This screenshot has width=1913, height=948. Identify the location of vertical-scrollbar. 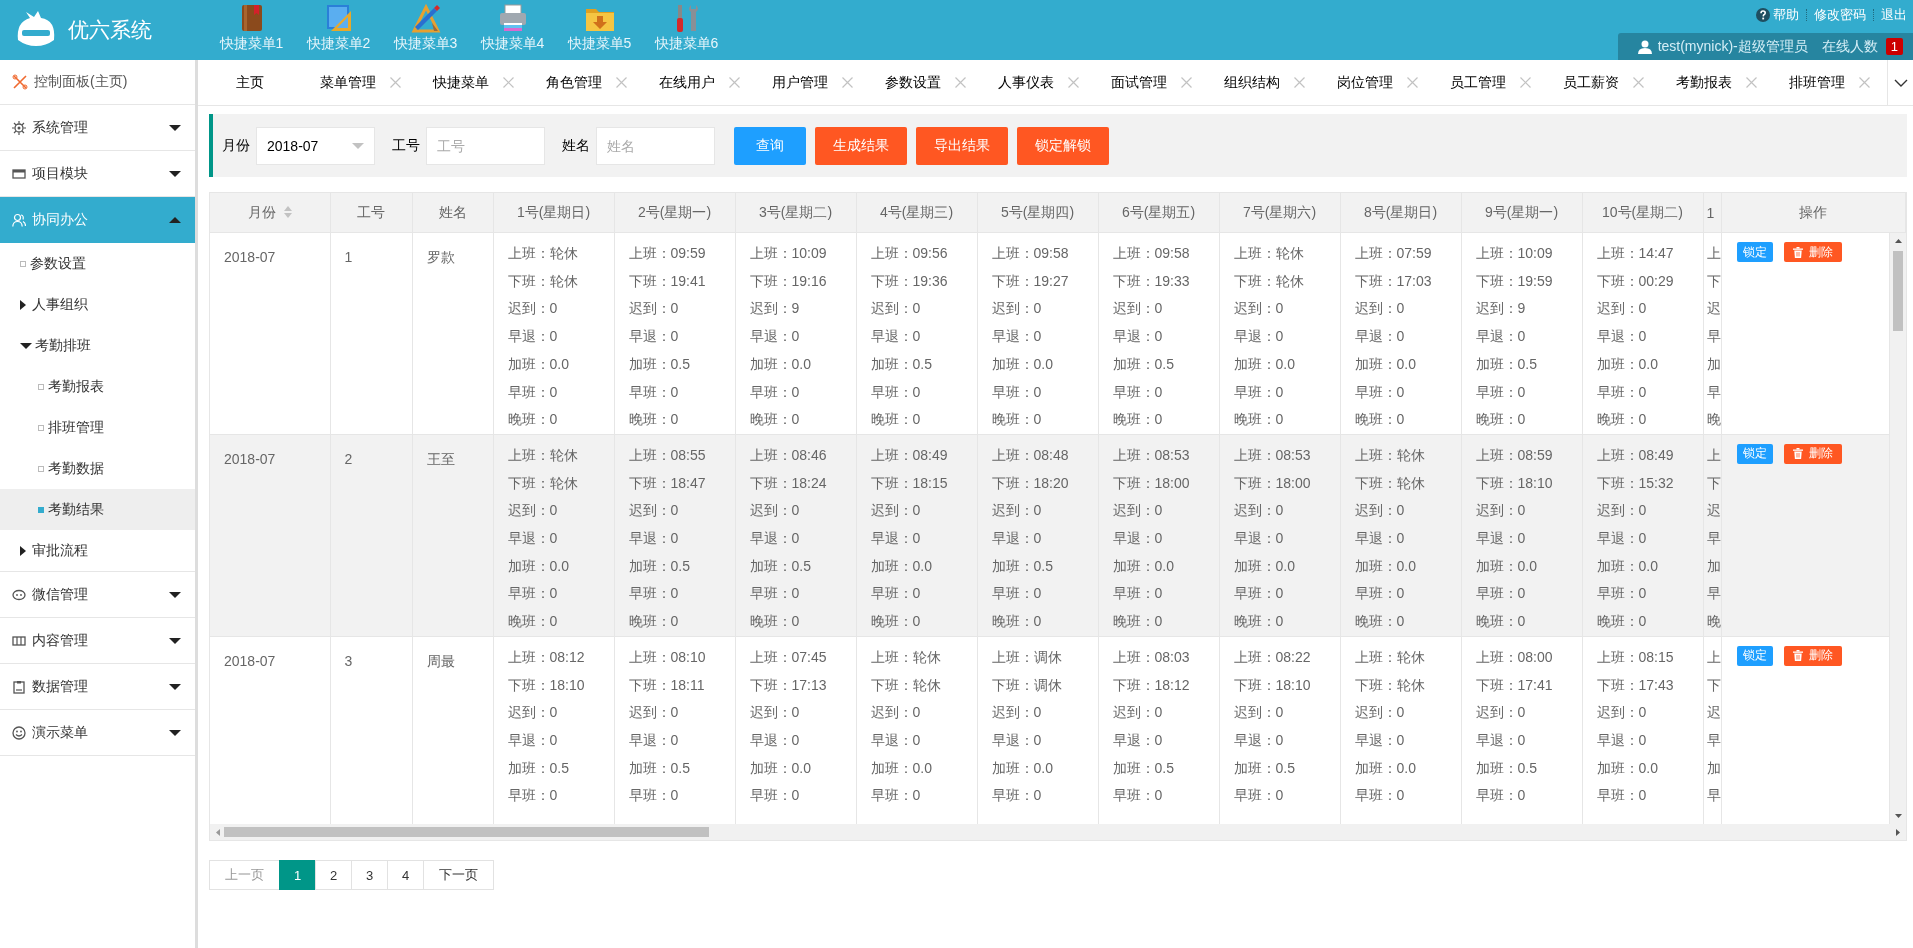
(1898, 528).